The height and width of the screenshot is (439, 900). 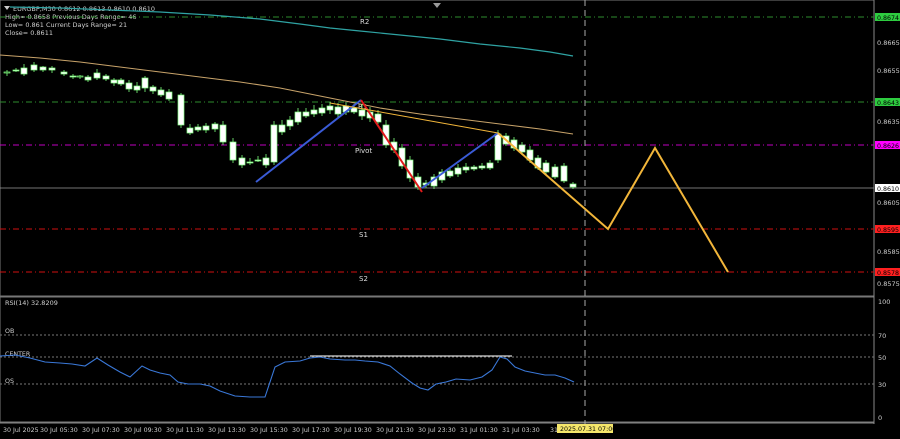 I want to click on price-tick: 0.8665, so click(x=888, y=43).